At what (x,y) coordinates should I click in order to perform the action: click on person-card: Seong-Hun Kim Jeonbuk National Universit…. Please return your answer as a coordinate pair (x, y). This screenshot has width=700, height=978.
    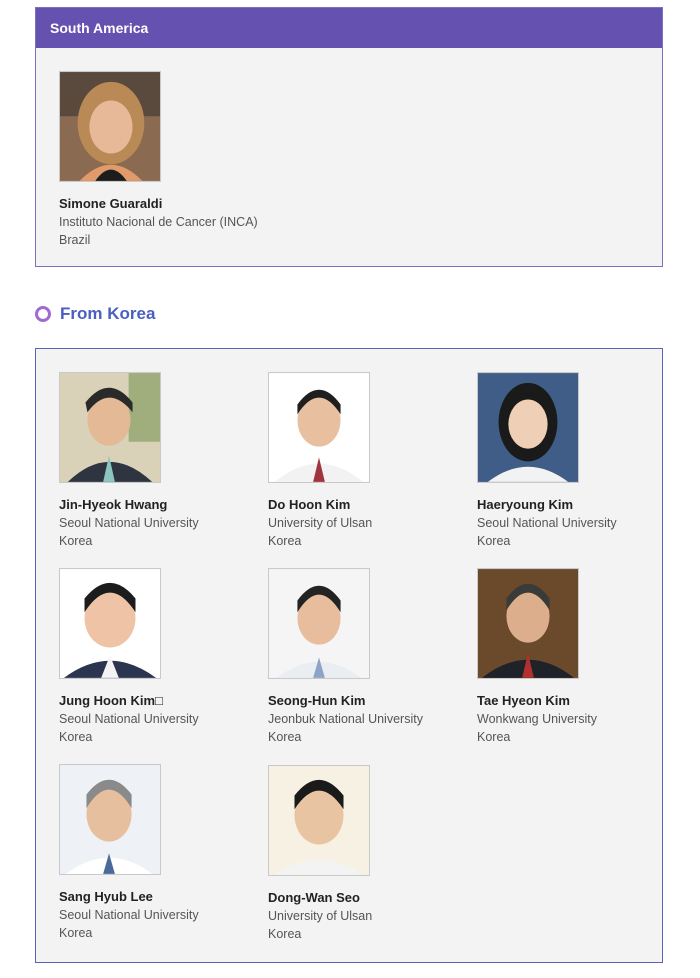
    Looking at the image, I should click on (363, 657).